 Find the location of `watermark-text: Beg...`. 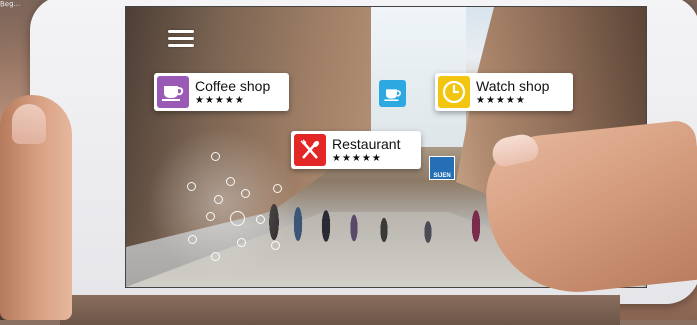

watermark-text: Beg... is located at coordinates (10, 4).